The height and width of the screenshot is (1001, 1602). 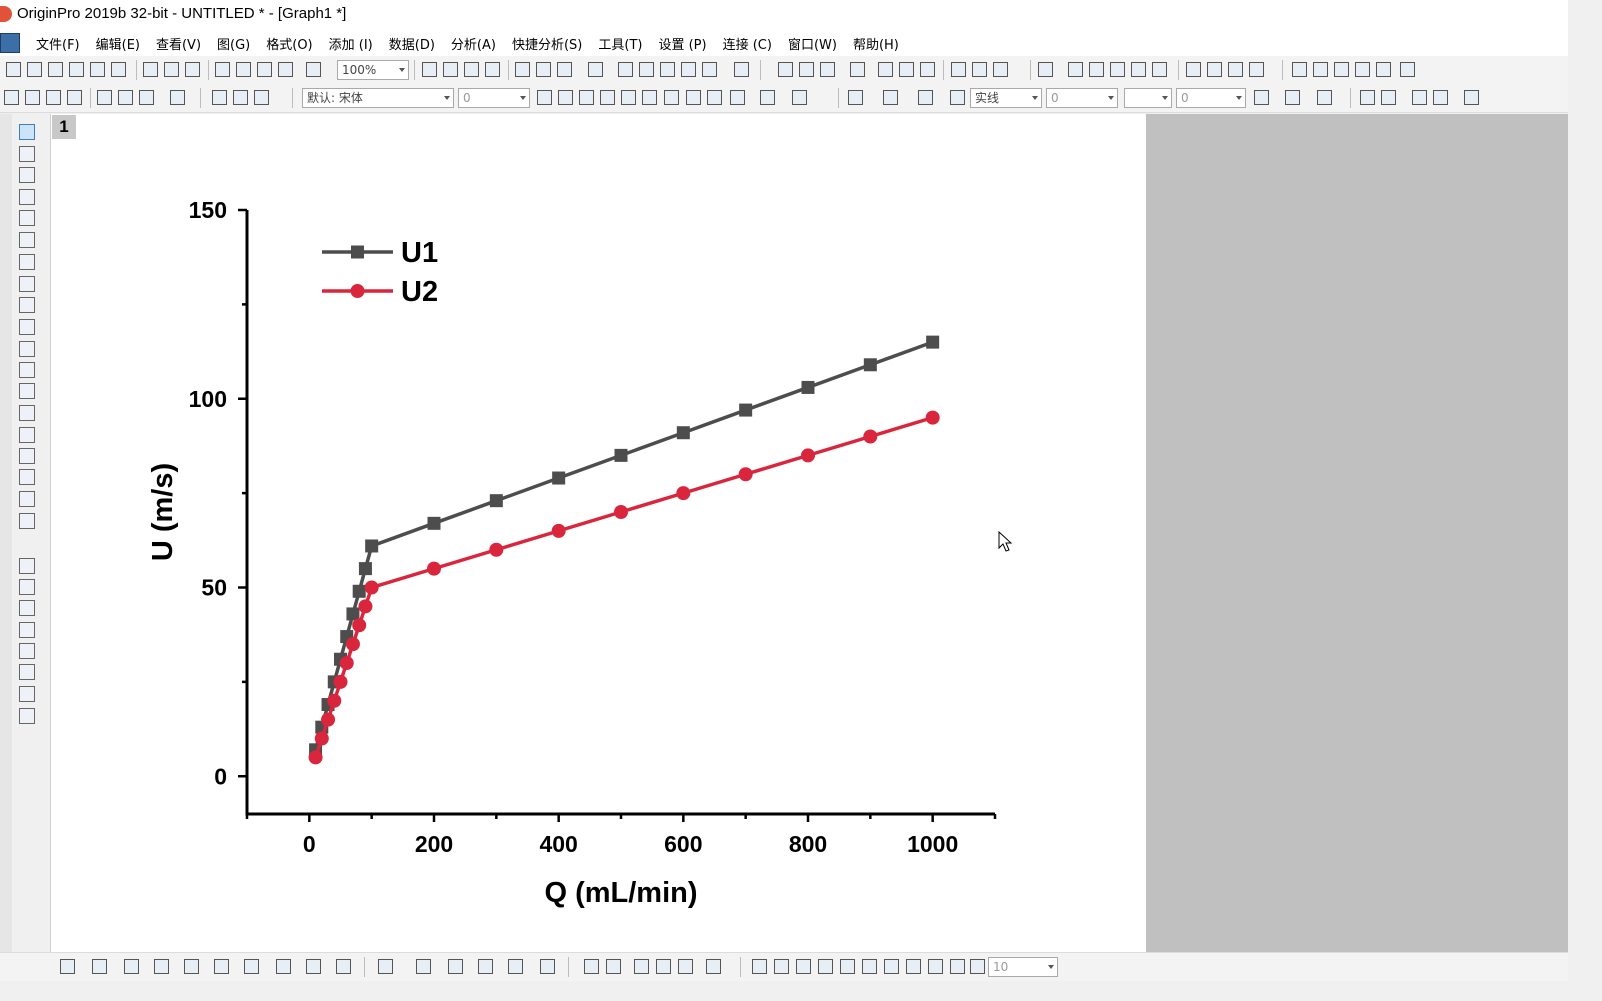 What do you see at coordinates (977, 966) in the screenshot?
I see `back-icon` at bounding box center [977, 966].